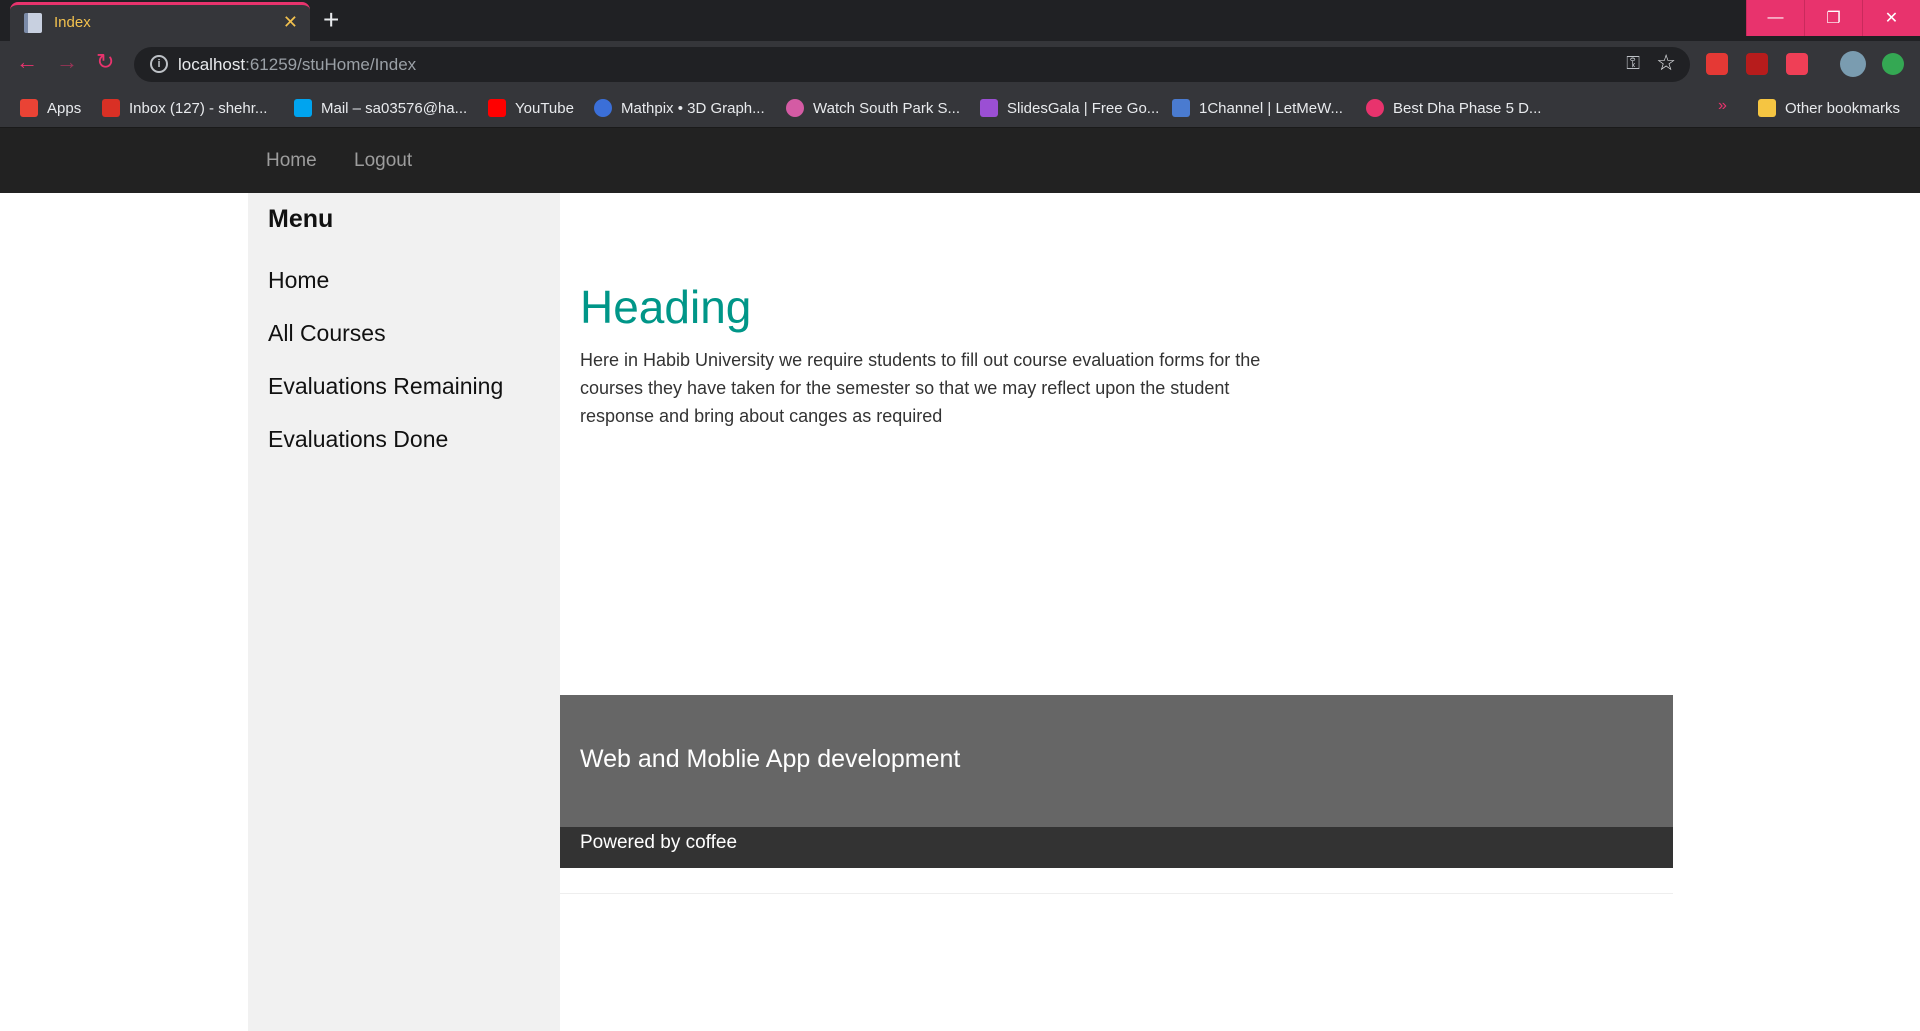 The height and width of the screenshot is (1031, 1920). What do you see at coordinates (298, 280) in the screenshot?
I see `sidebar-item-home: Home` at bounding box center [298, 280].